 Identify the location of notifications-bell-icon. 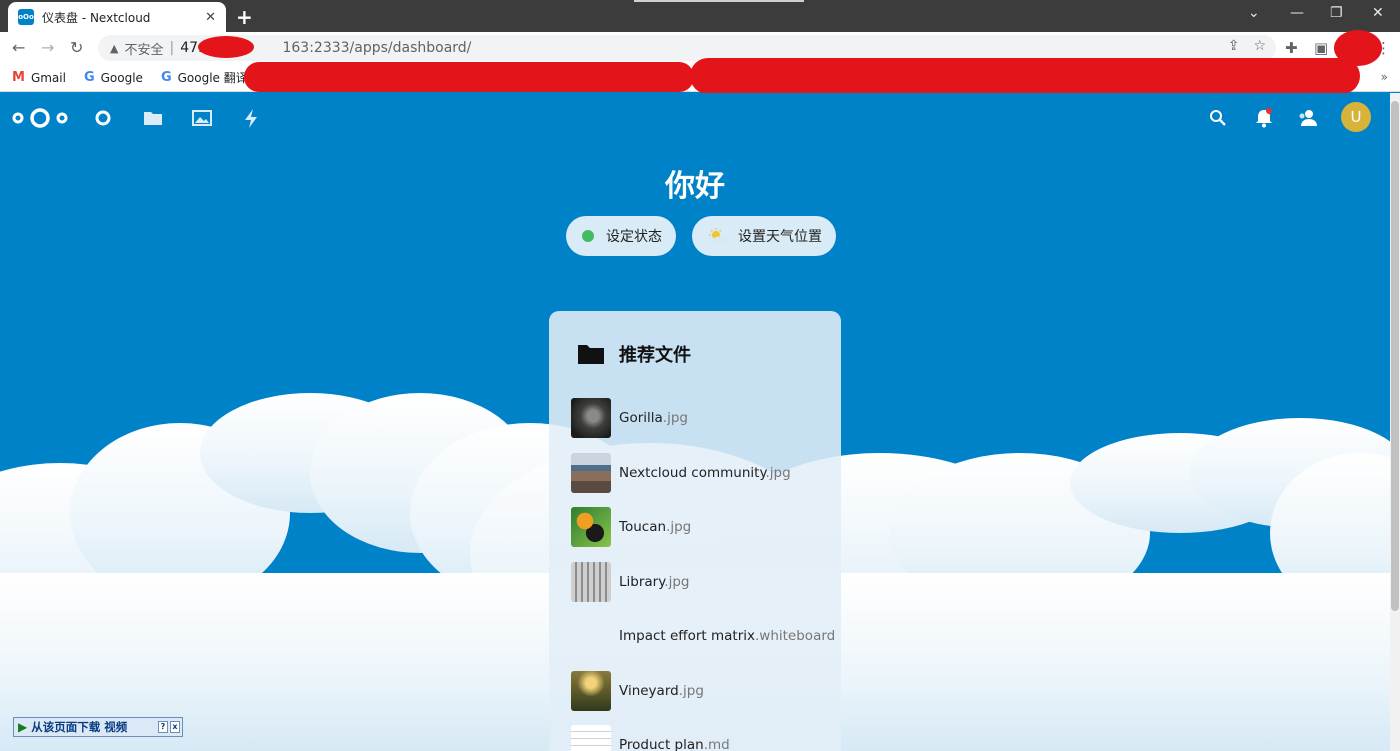
(1264, 118).